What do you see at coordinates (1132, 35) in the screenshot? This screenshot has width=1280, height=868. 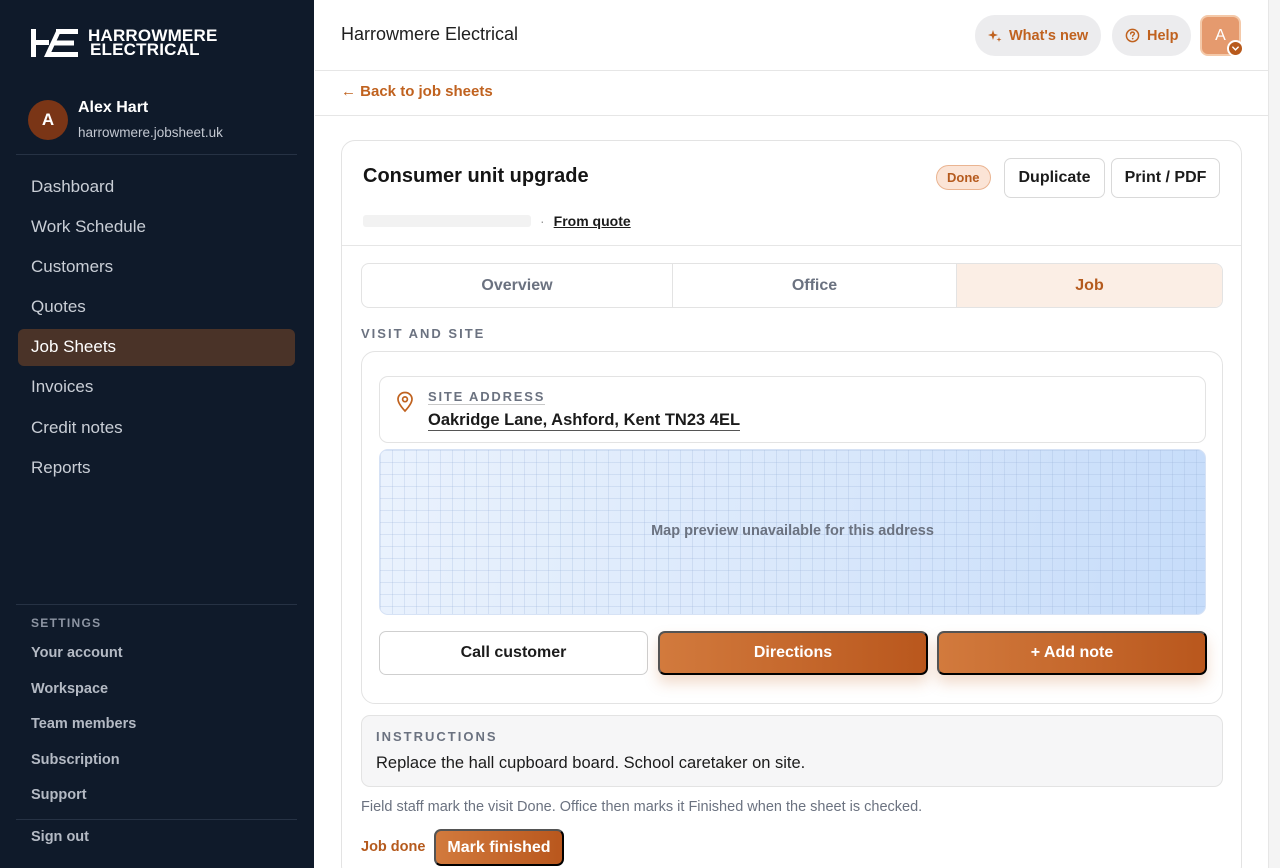 I see `help-icon` at bounding box center [1132, 35].